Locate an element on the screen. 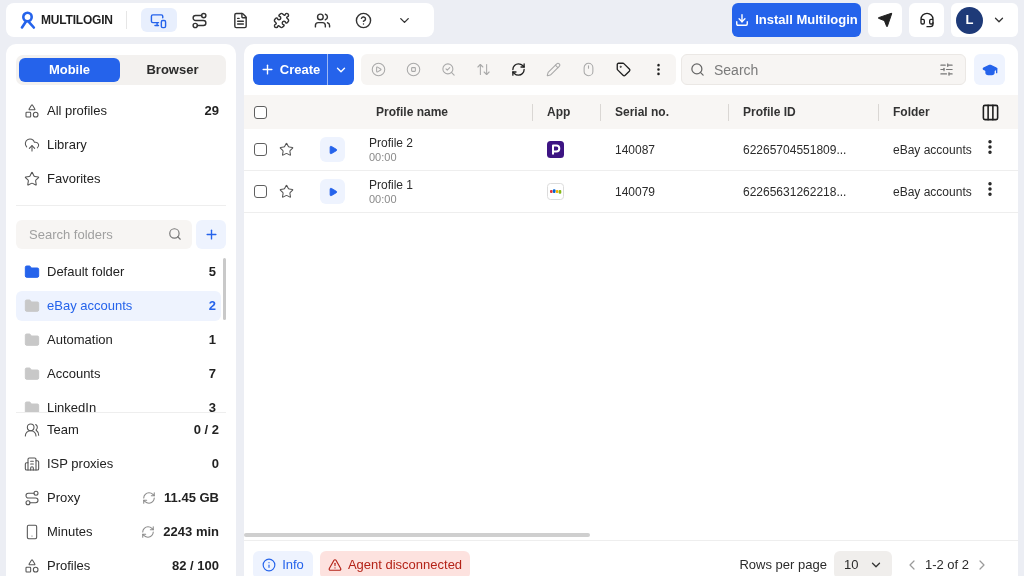  item-label: All profiles is located at coordinates (77, 111).